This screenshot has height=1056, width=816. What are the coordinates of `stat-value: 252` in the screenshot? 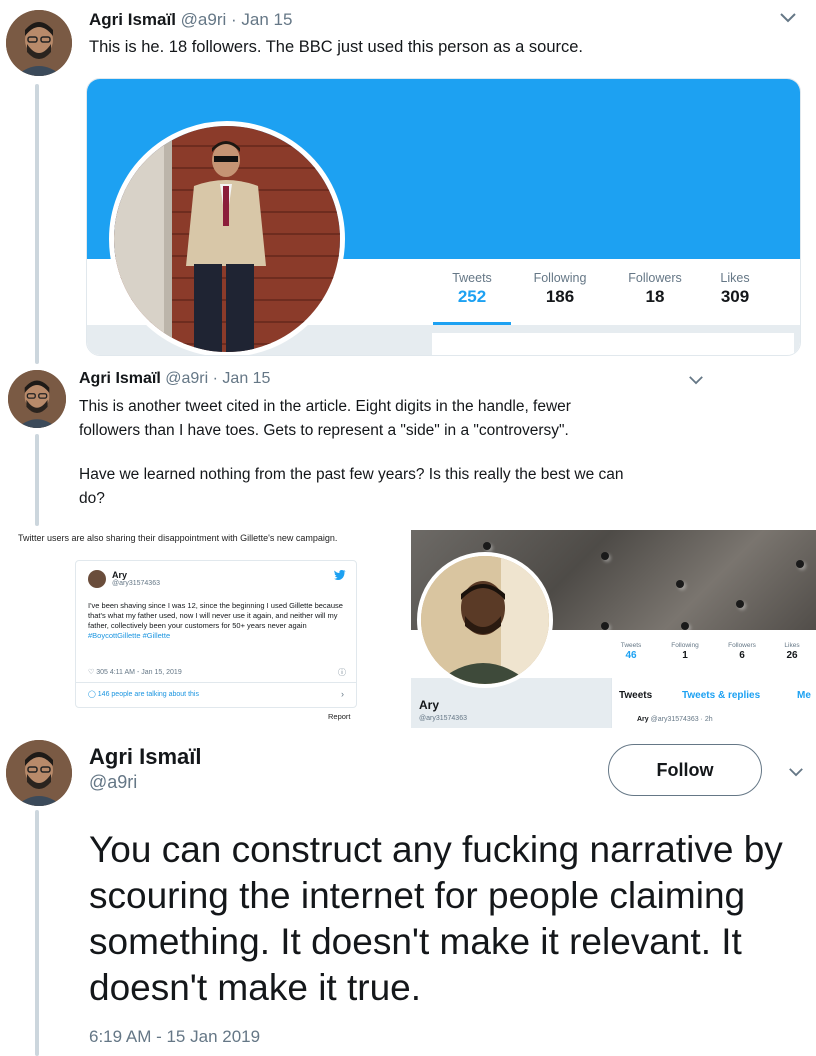 It's located at (472, 296).